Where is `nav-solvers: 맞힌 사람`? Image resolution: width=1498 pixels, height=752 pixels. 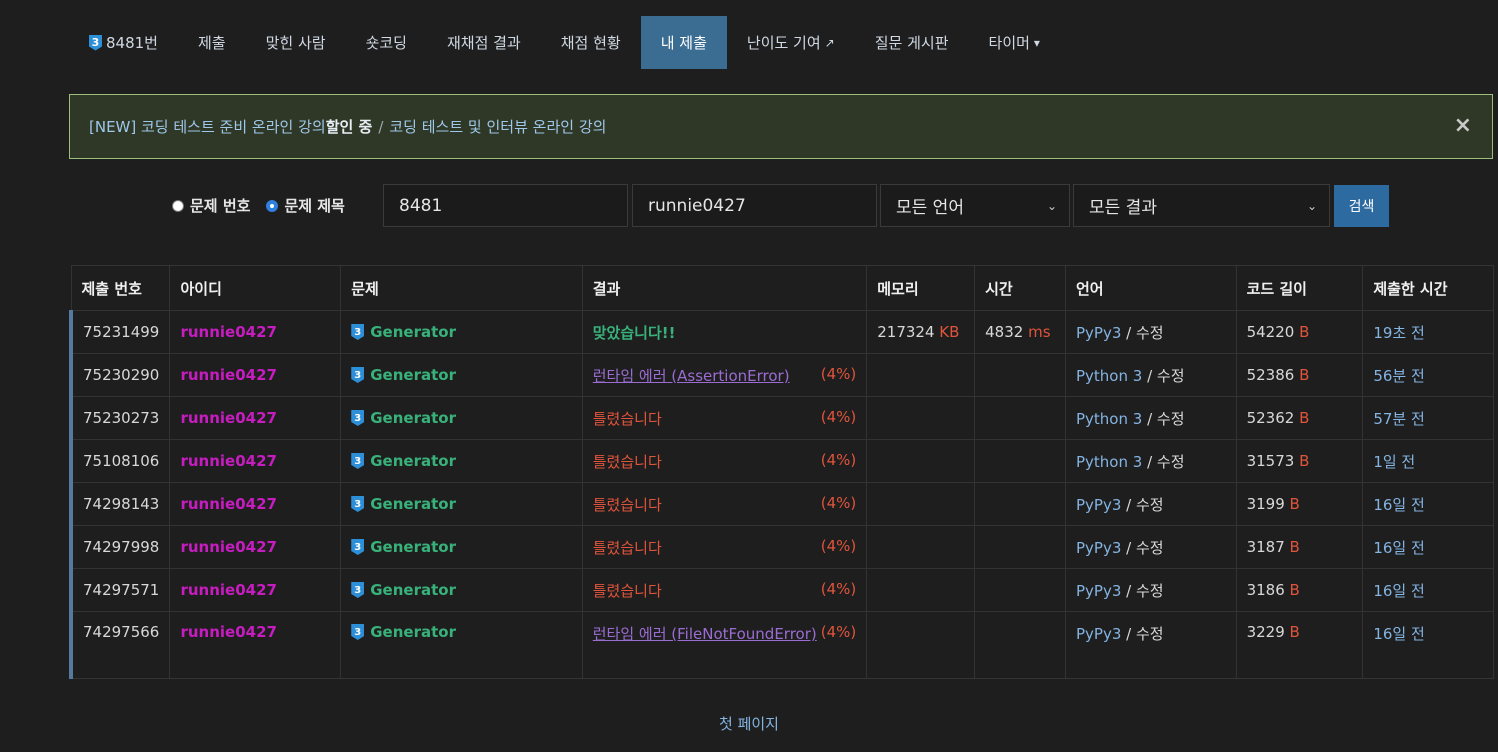 nav-solvers: 맞힌 사람 is located at coordinates (296, 42).